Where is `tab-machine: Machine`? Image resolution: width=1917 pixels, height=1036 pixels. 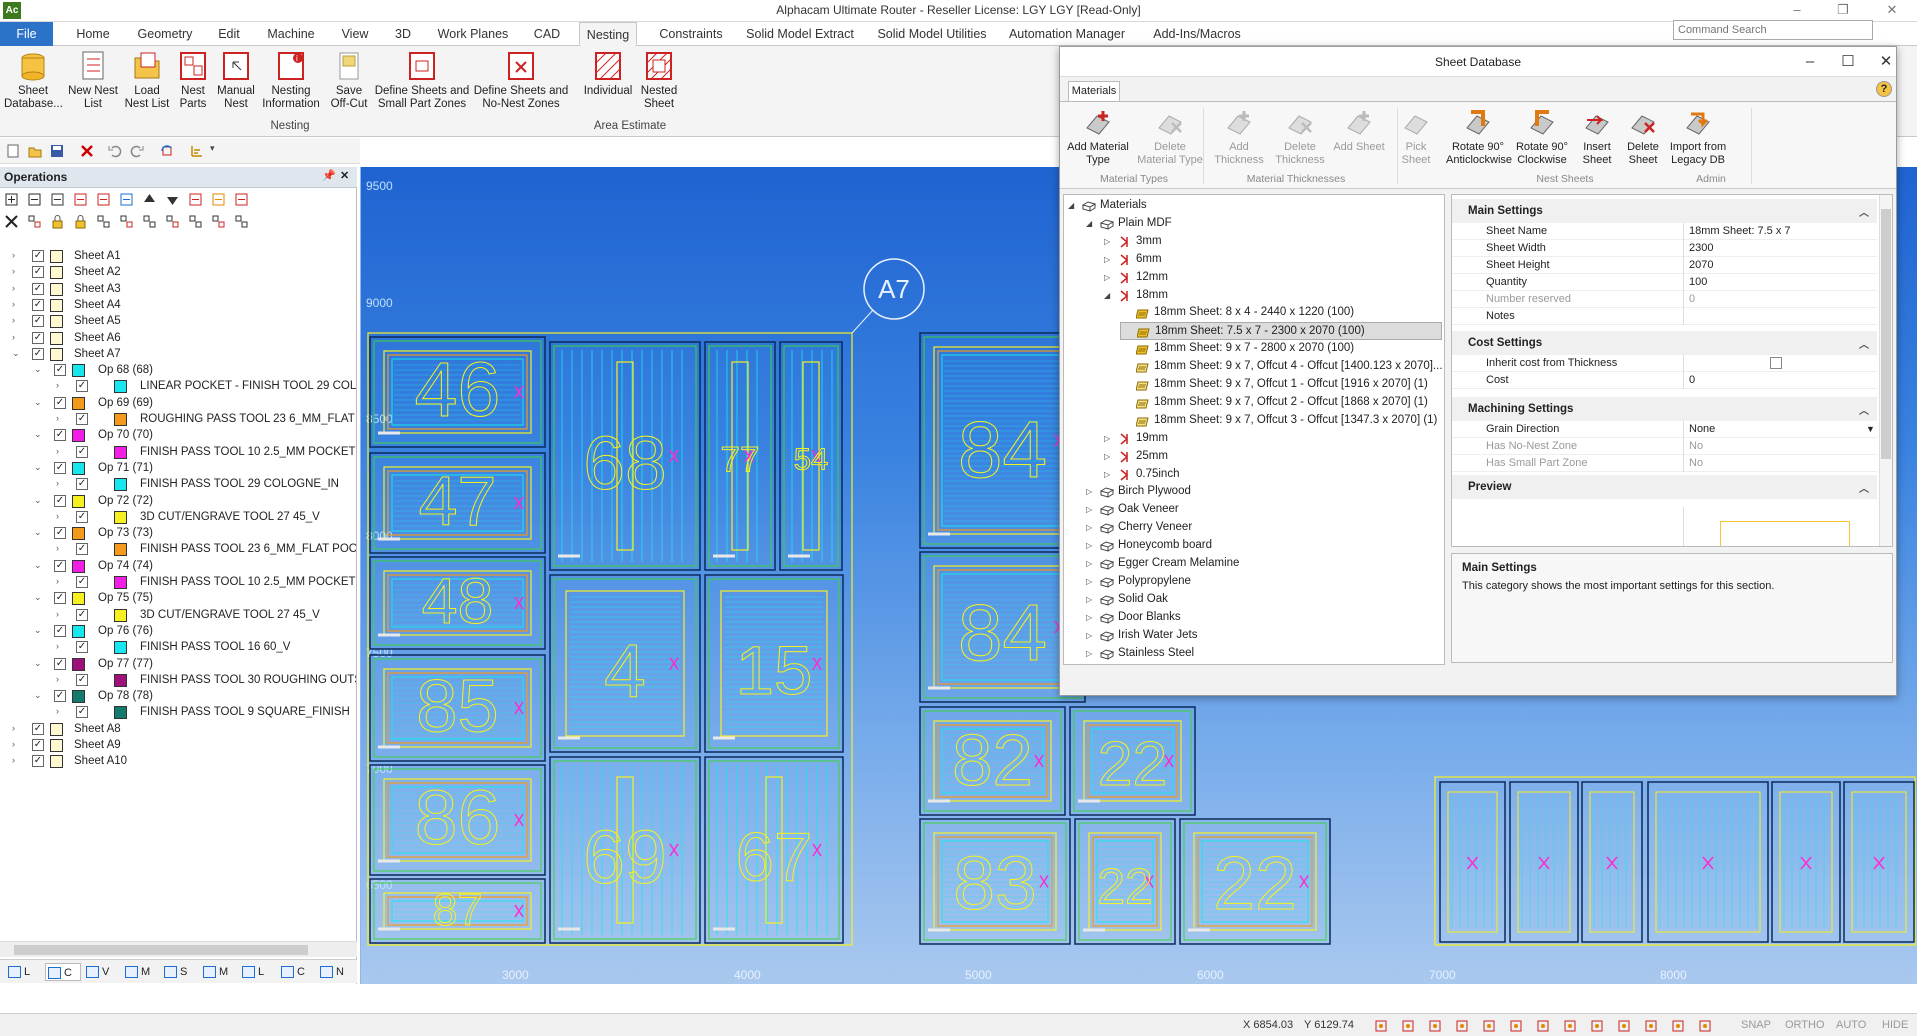
tab-machine: Machine is located at coordinates (291, 34).